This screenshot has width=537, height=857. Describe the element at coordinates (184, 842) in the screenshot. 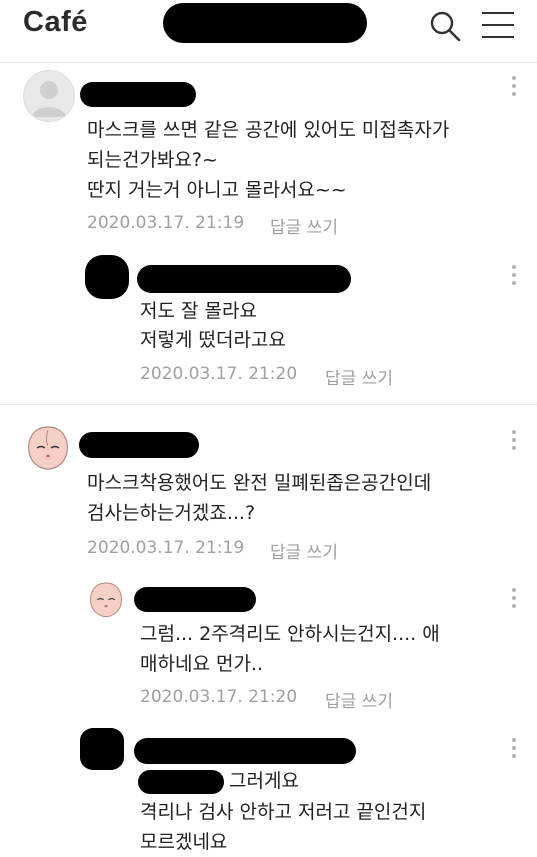

I see `comment-text-line: 모르겠네요` at that location.